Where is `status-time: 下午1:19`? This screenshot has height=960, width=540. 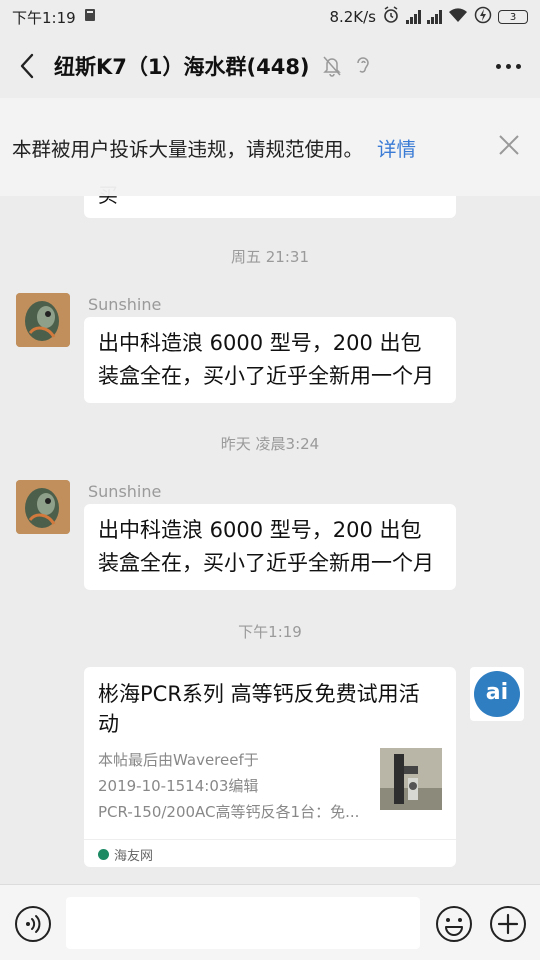
status-time: 下午1:19 is located at coordinates (44, 17).